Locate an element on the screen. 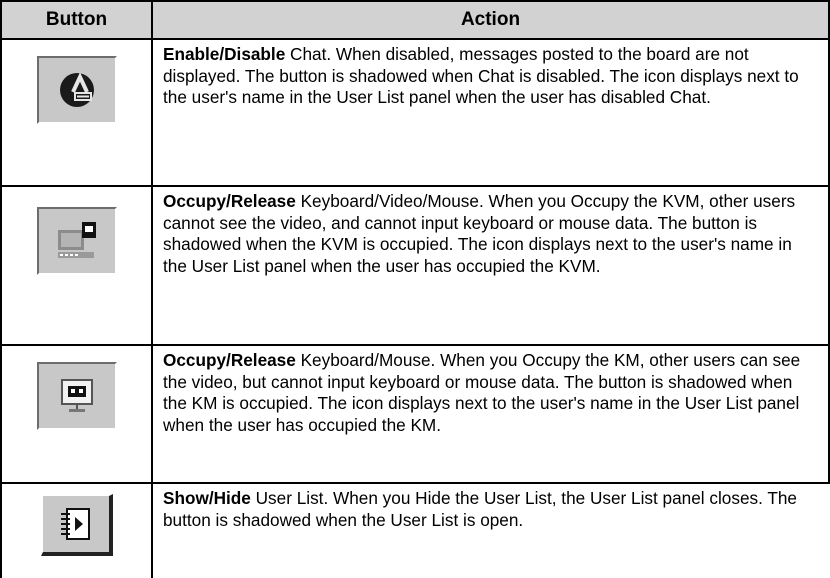 Image resolution: width=830 pixels, height=578 pixels. chat-toggle-button is located at coordinates (76, 90).